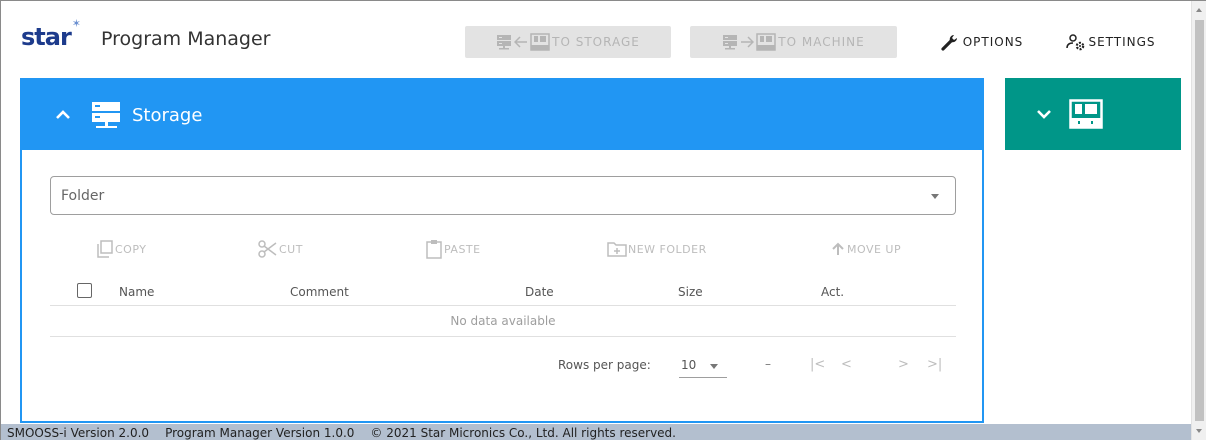 The height and width of the screenshot is (440, 1206). I want to click on settings-button: SETTINGS, so click(1111, 42).